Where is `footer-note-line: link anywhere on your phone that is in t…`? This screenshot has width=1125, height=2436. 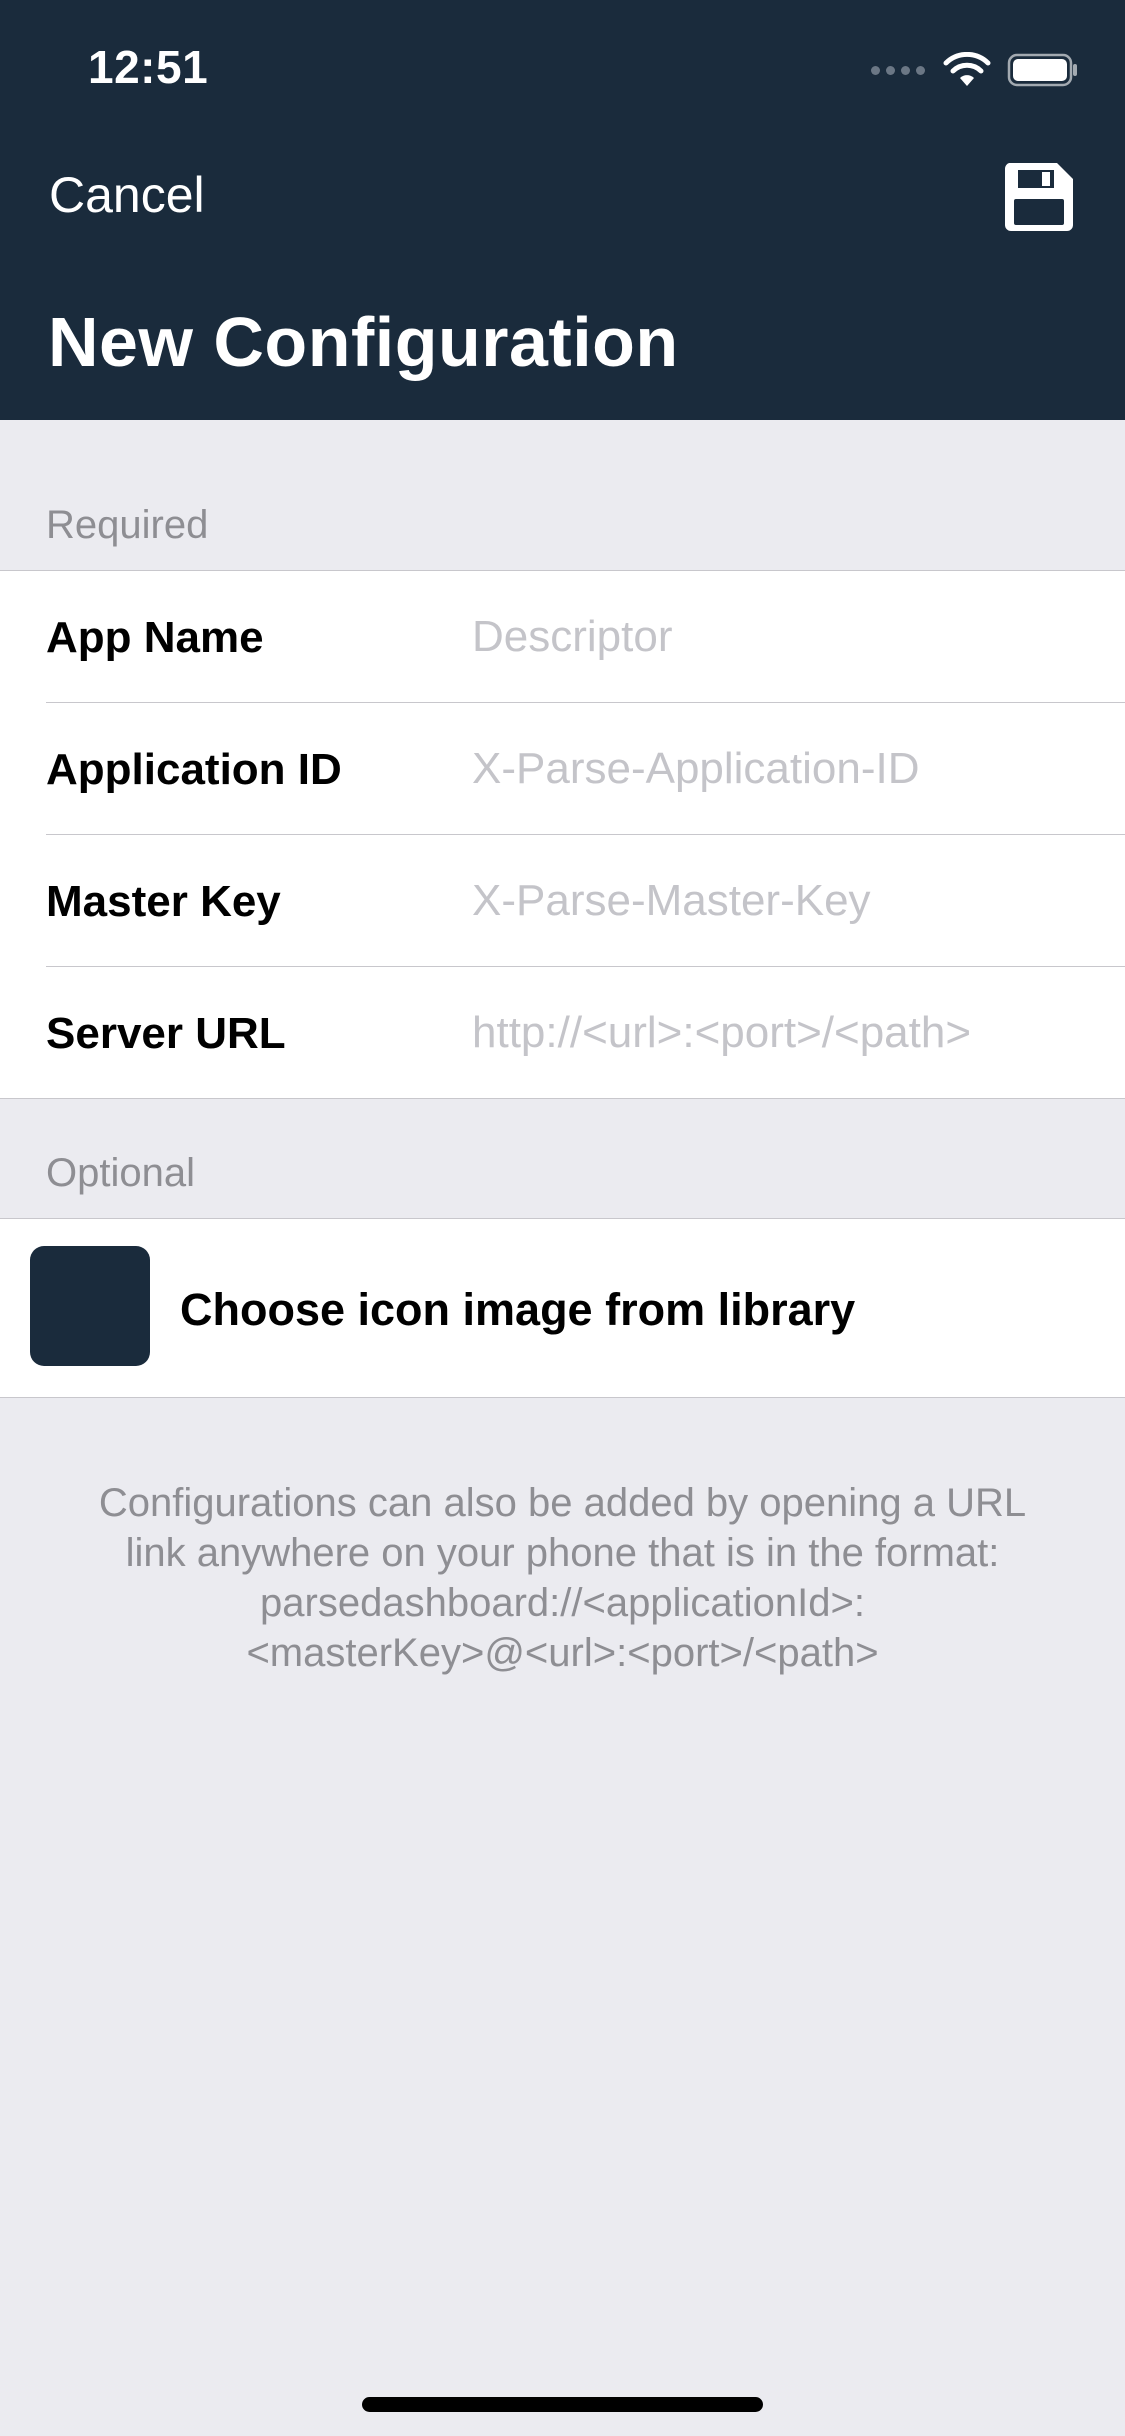 footer-note-line: link anywhere on your phone that is in t… is located at coordinates (562, 1553).